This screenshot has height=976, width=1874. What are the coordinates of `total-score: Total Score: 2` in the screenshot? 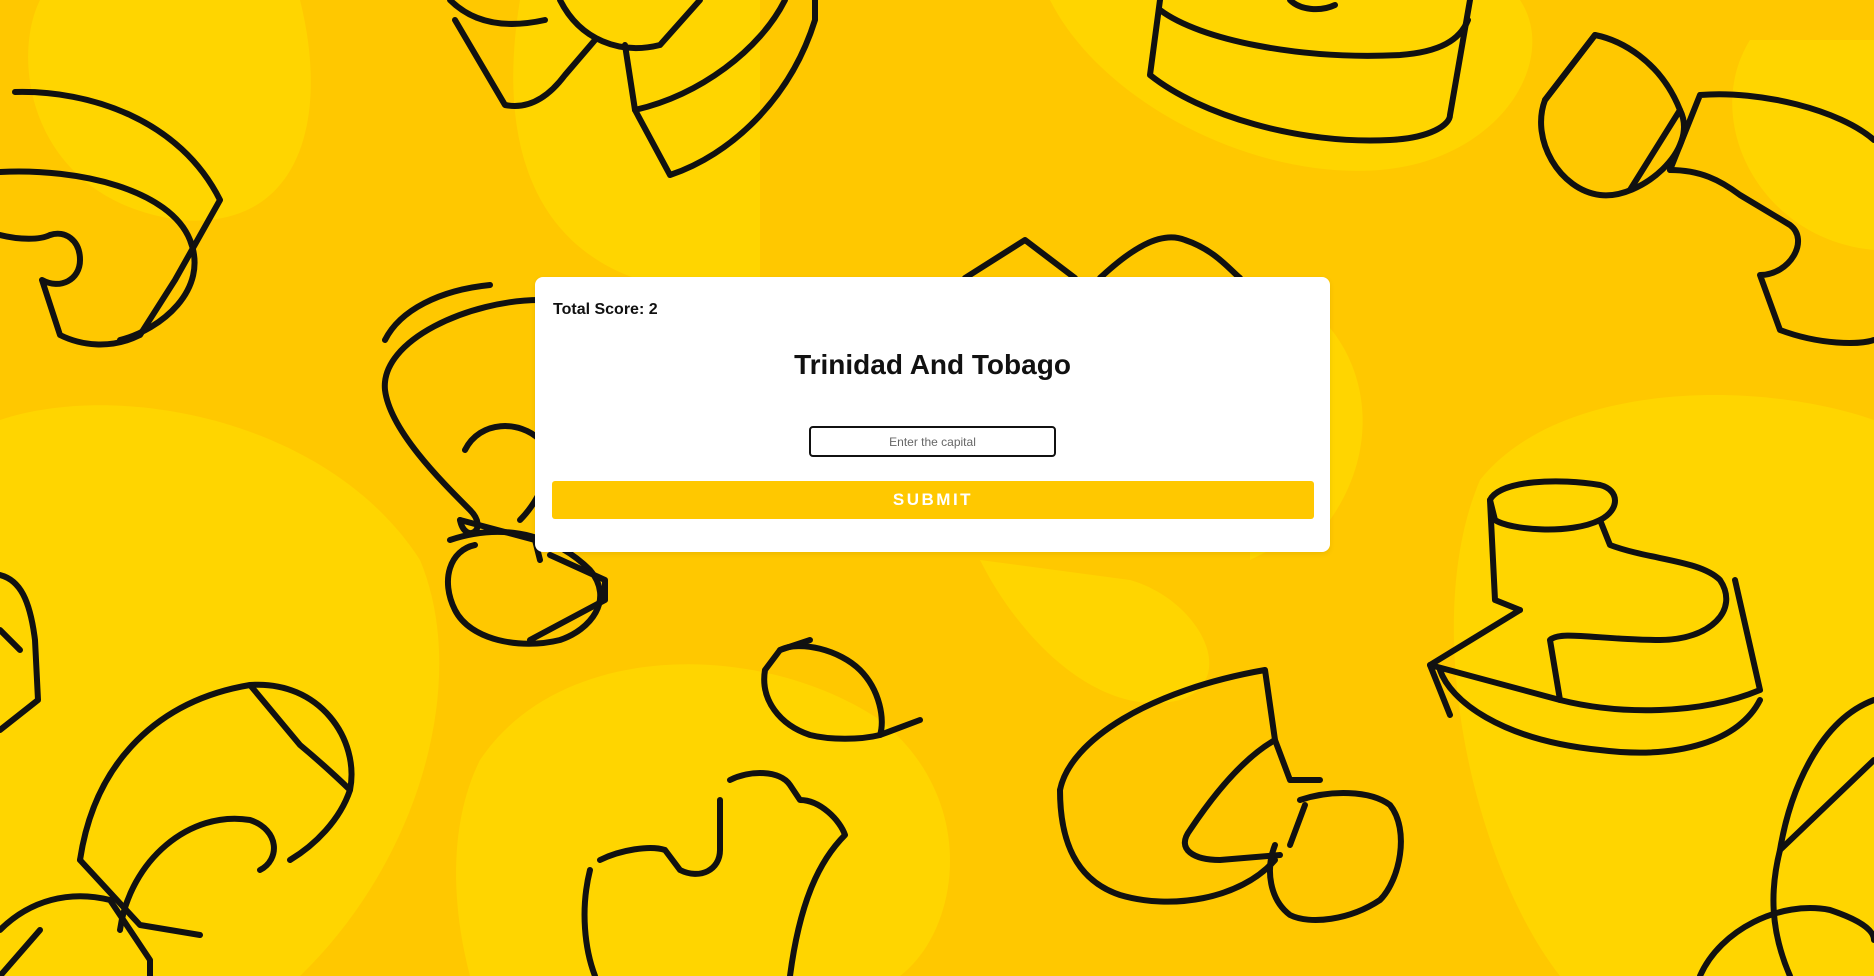 It's located at (605, 309).